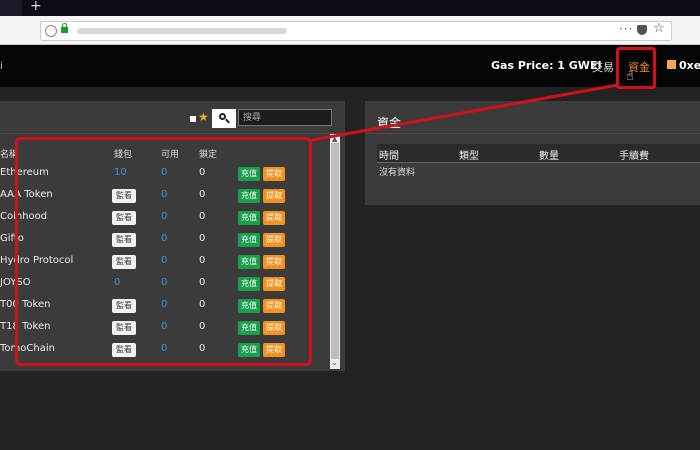  I want to click on callout-connector, so click(465, 112).